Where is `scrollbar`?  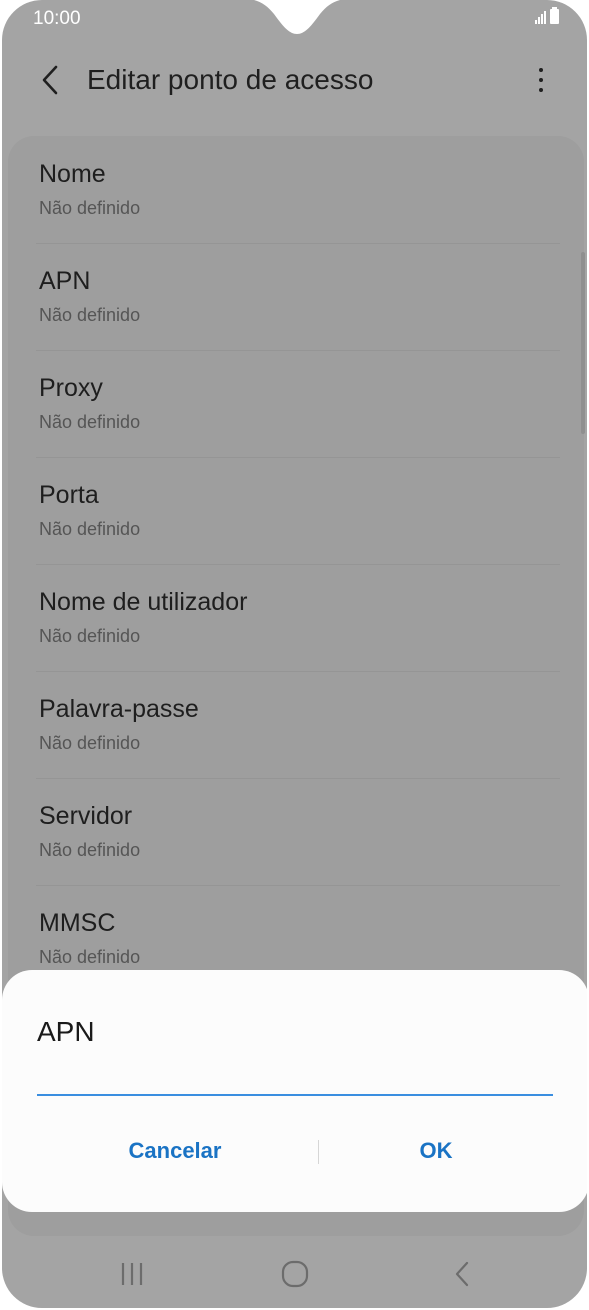 scrollbar is located at coordinates (583, 343).